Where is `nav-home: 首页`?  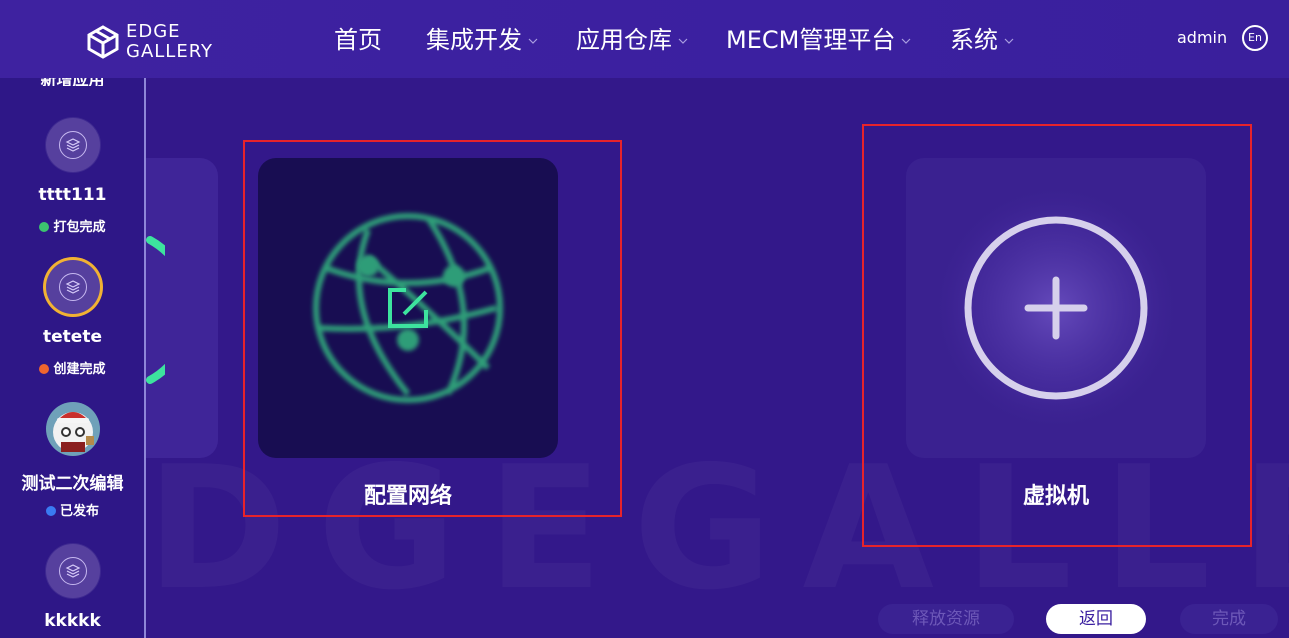 nav-home: 首页 is located at coordinates (358, 40).